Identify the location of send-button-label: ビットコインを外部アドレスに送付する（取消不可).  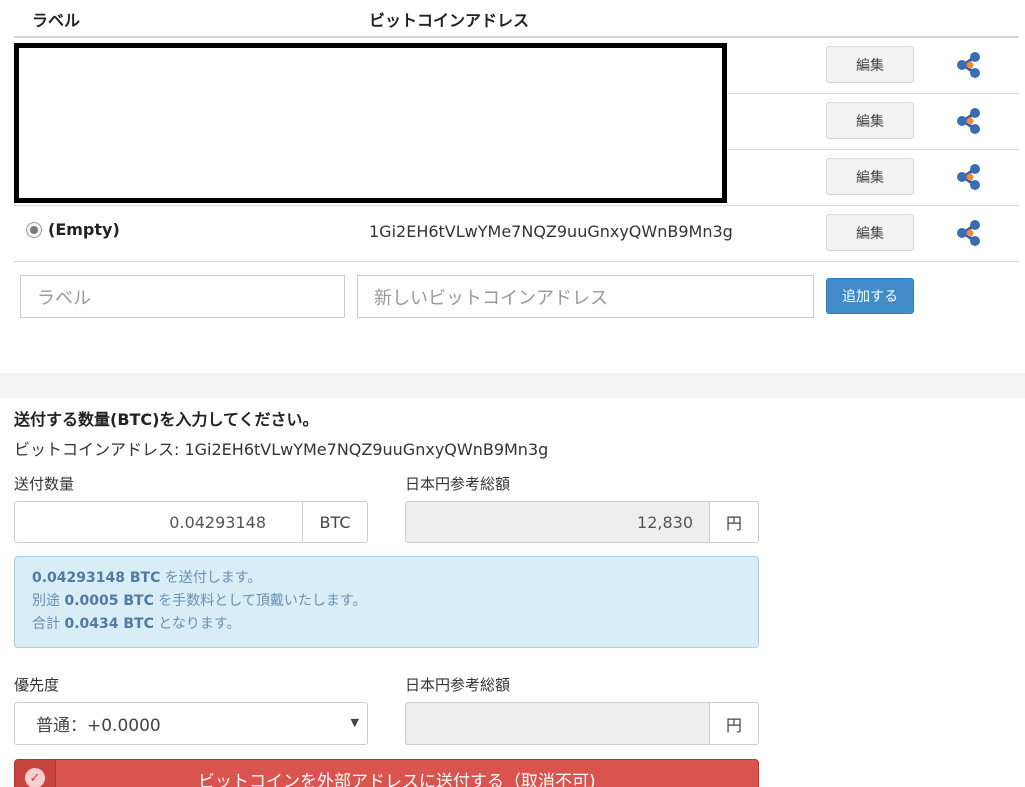
(397, 779).